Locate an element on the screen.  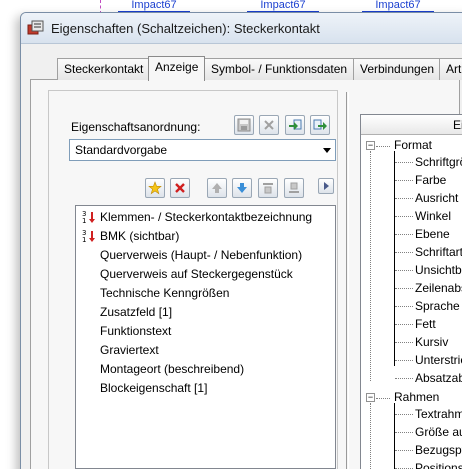
move-to-bottom-button is located at coordinates (294, 188).